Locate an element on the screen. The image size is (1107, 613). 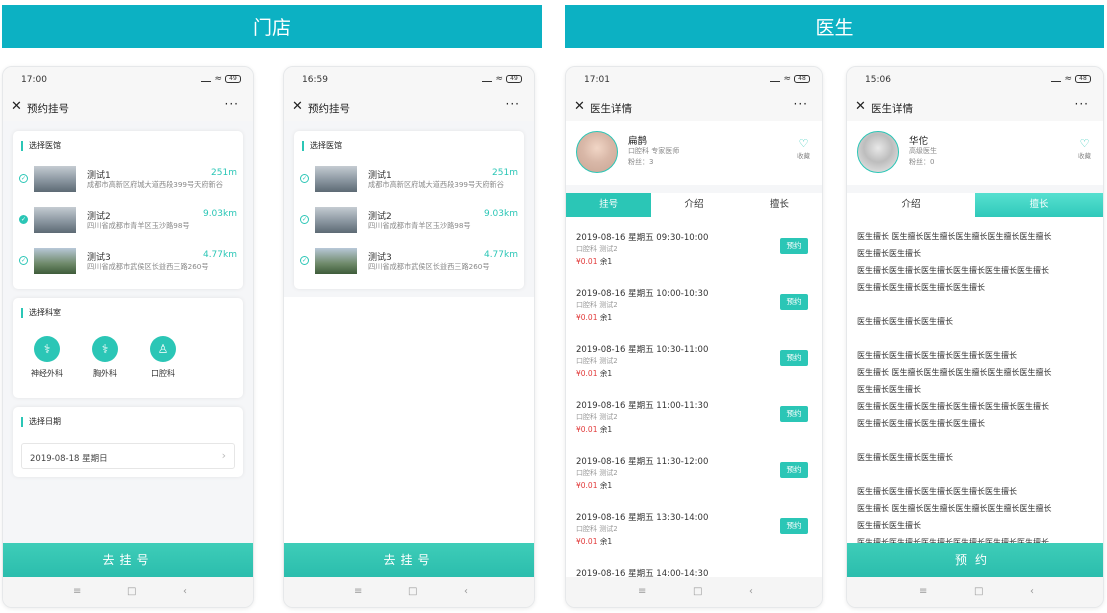
text-line: 医生擅长医生擅长 is located at coordinates (889, 525).